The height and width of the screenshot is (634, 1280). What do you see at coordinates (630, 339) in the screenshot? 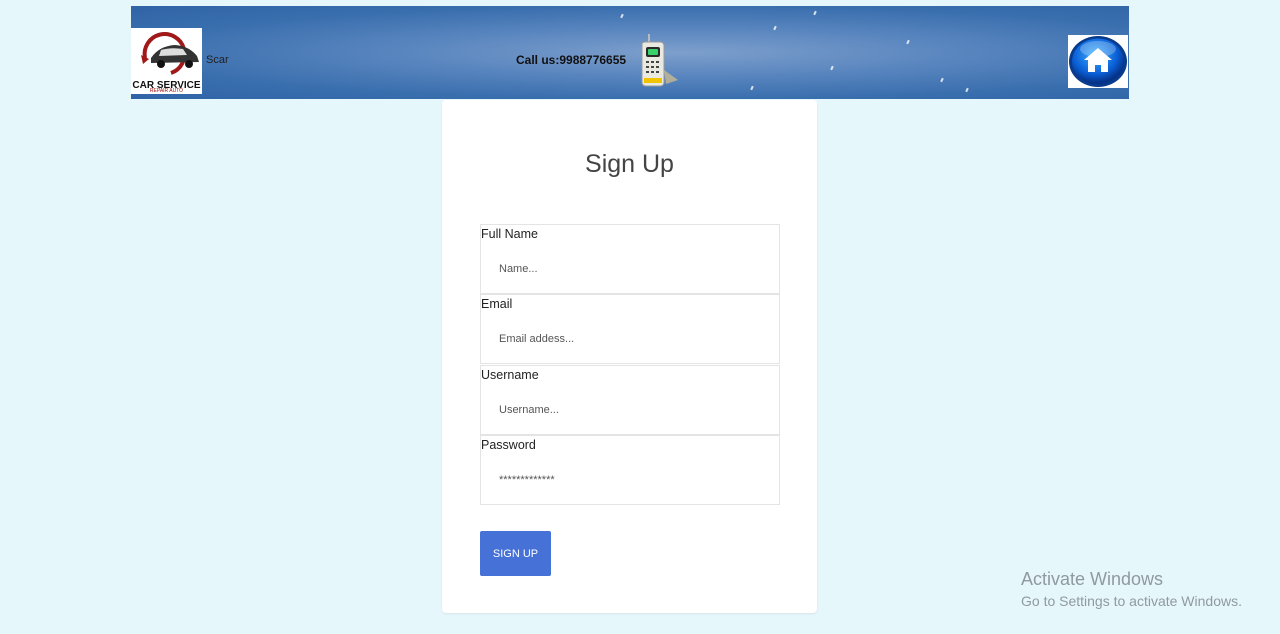
I see `email-input` at bounding box center [630, 339].